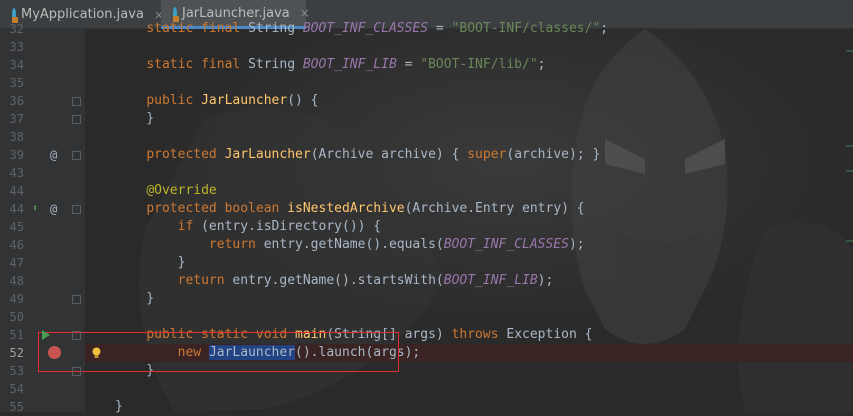 This screenshot has height=416, width=853. I want to click on code-line: 43, so click(426, 173).